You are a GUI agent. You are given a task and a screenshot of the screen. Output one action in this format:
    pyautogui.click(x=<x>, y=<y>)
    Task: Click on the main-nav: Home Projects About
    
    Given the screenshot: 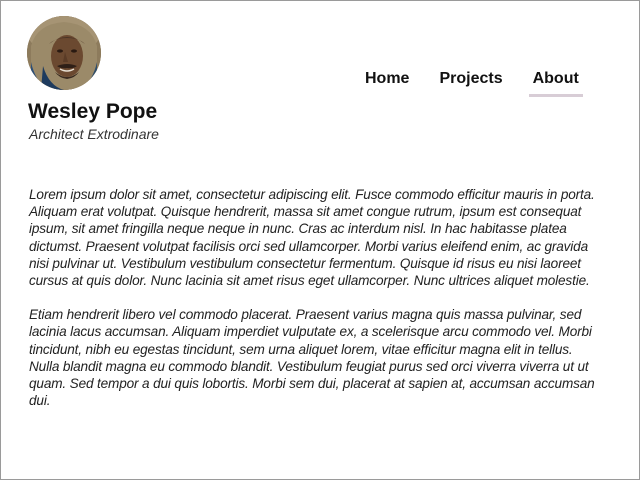 What is the action you would take?
    pyautogui.click(x=472, y=83)
    